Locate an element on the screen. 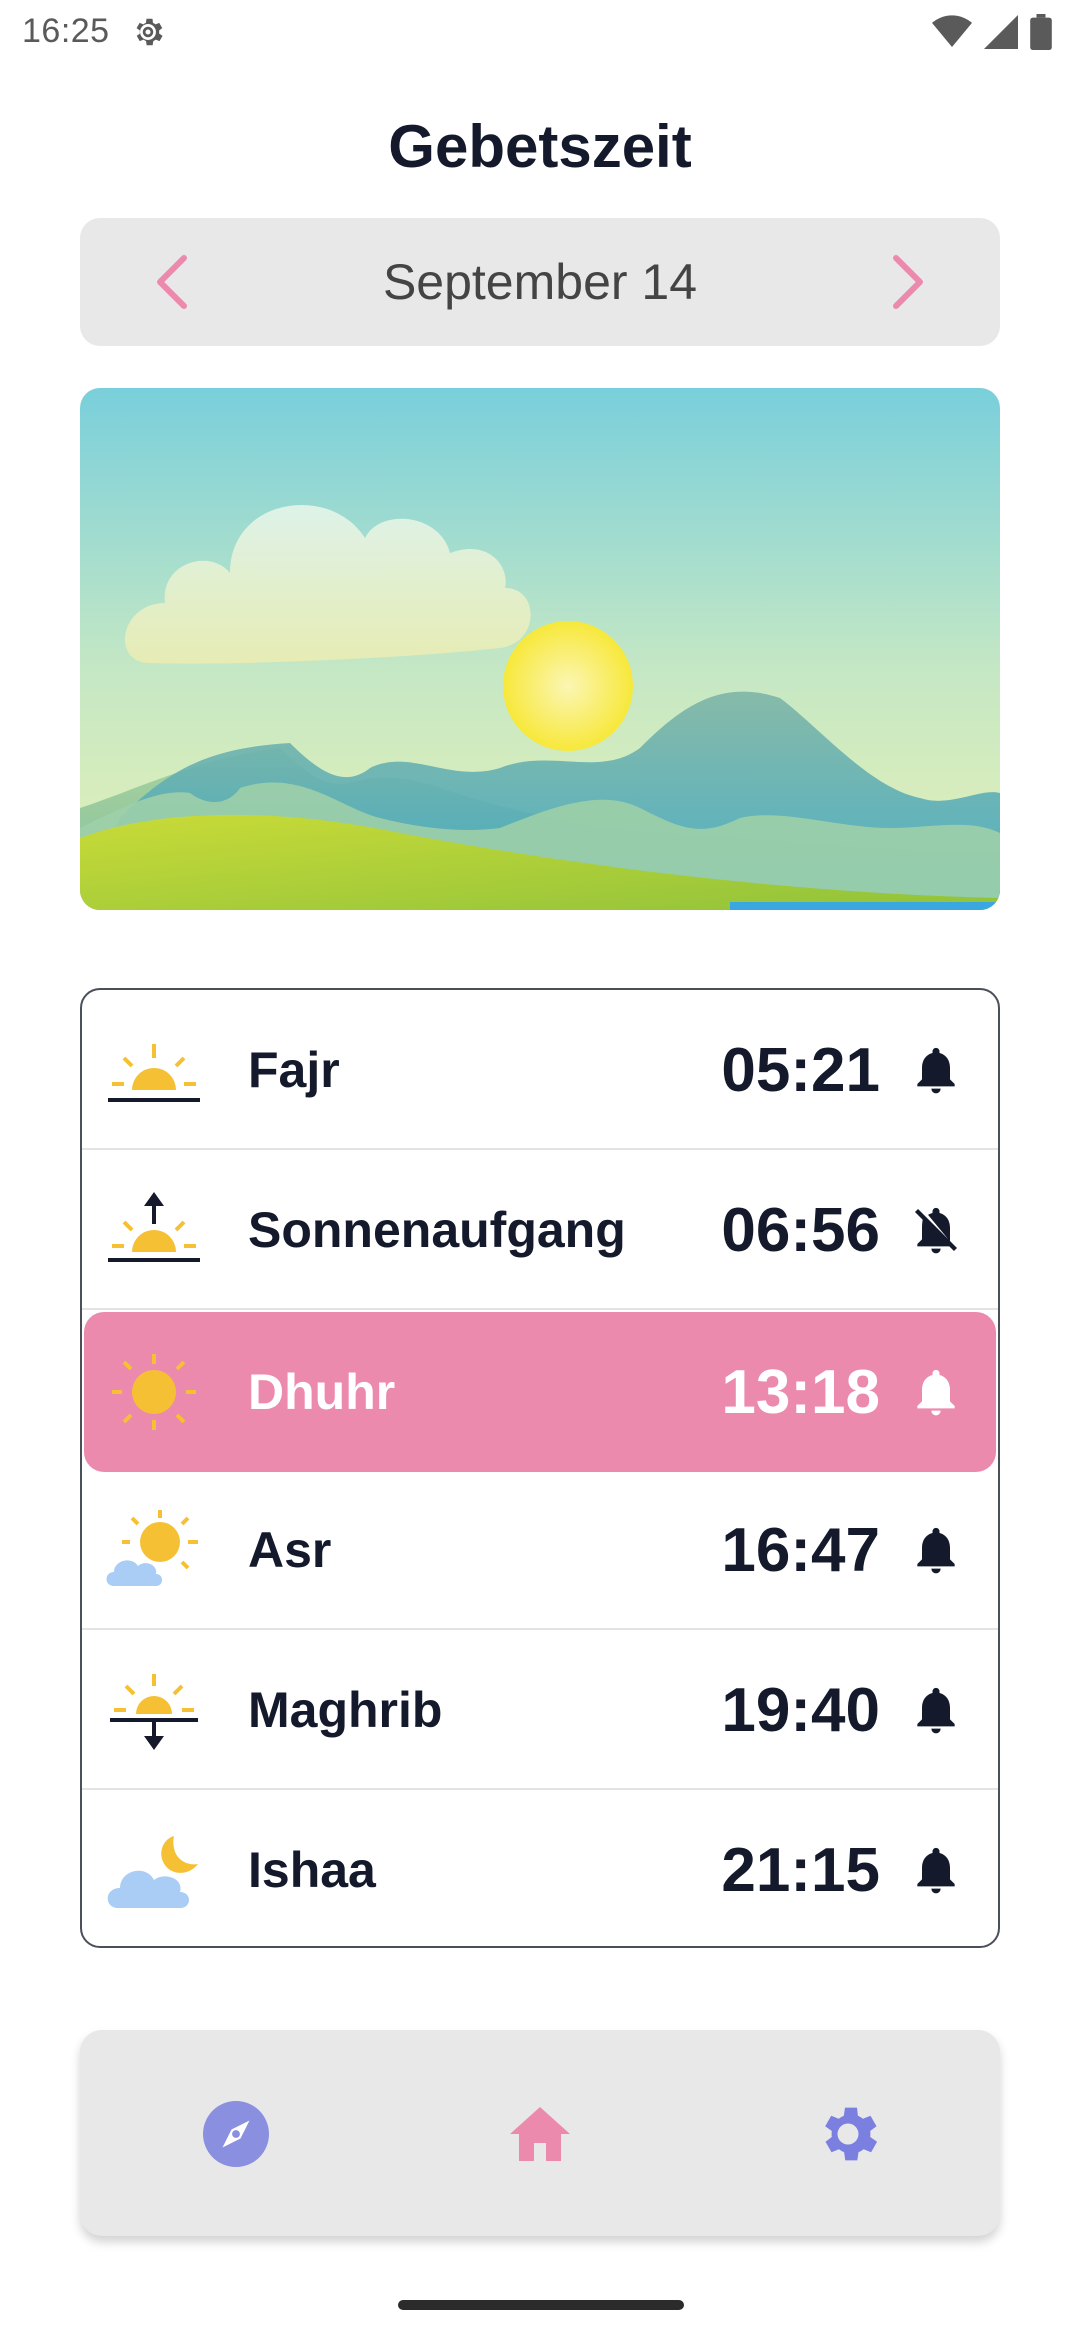 This screenshot has width=1080, height=2340. chevron-left-icon is located at coordinates (172, 282).